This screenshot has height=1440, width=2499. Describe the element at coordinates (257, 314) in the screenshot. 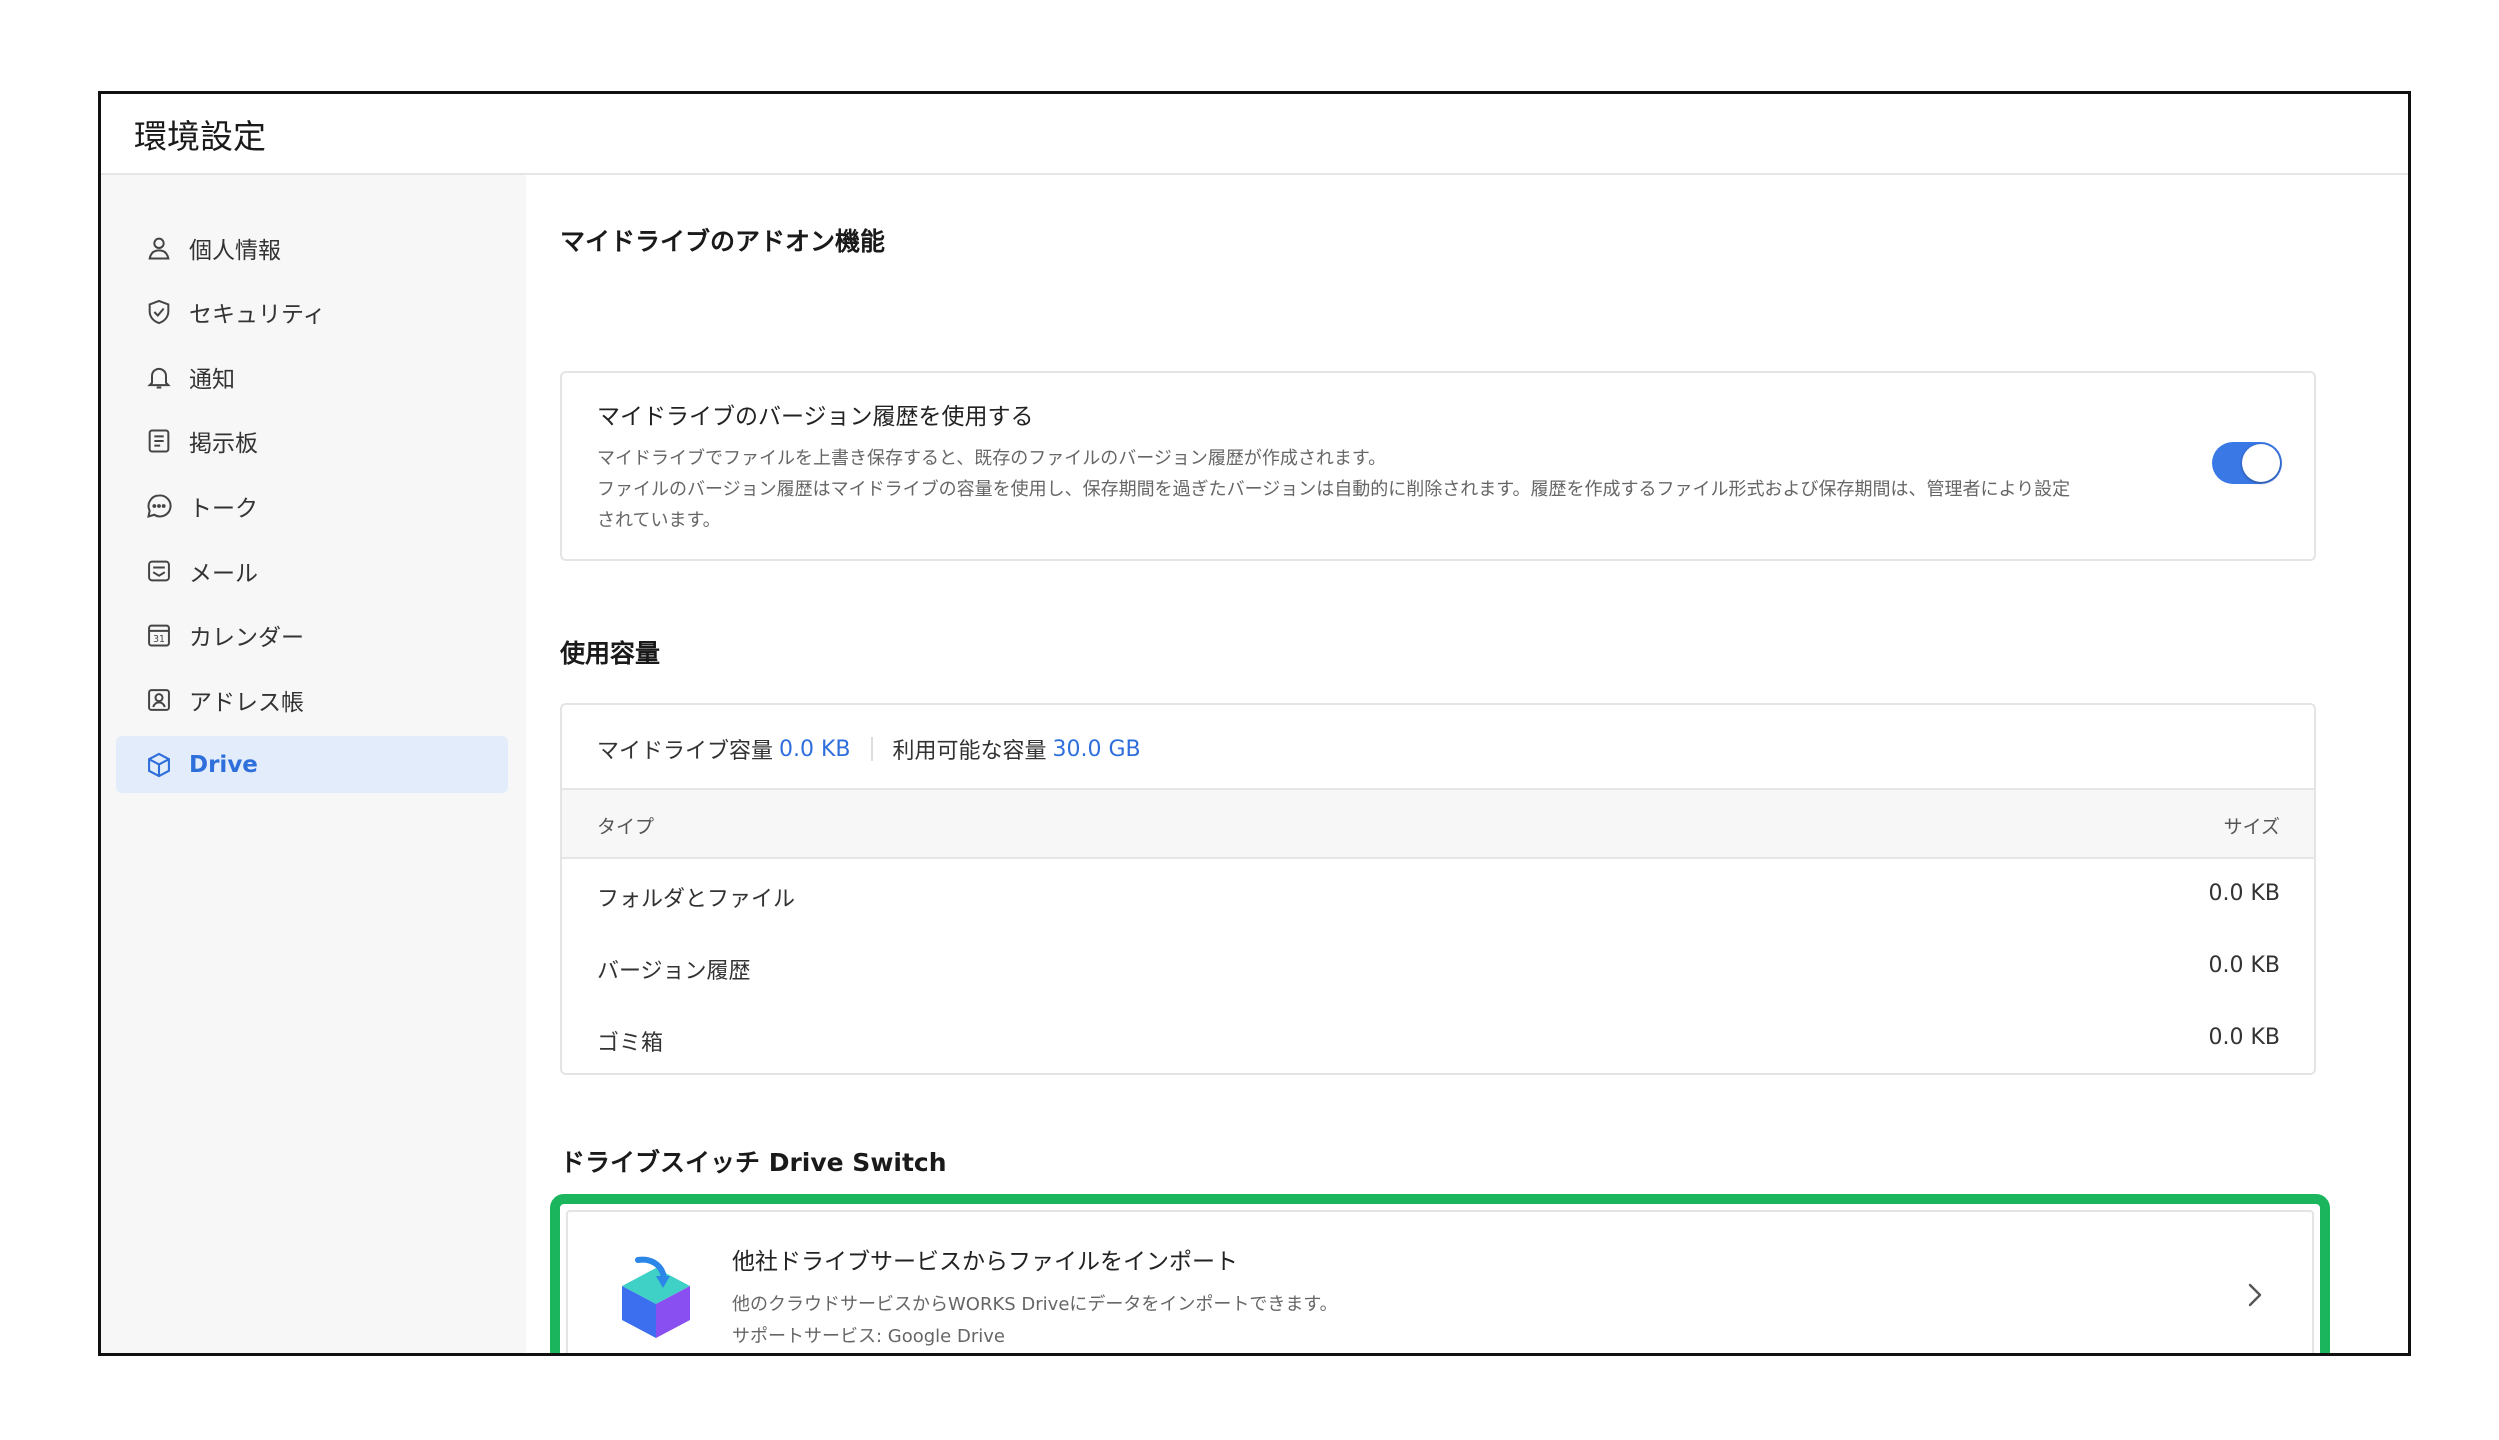

I see `sidebar-item-label: セキュリティ` at that location.